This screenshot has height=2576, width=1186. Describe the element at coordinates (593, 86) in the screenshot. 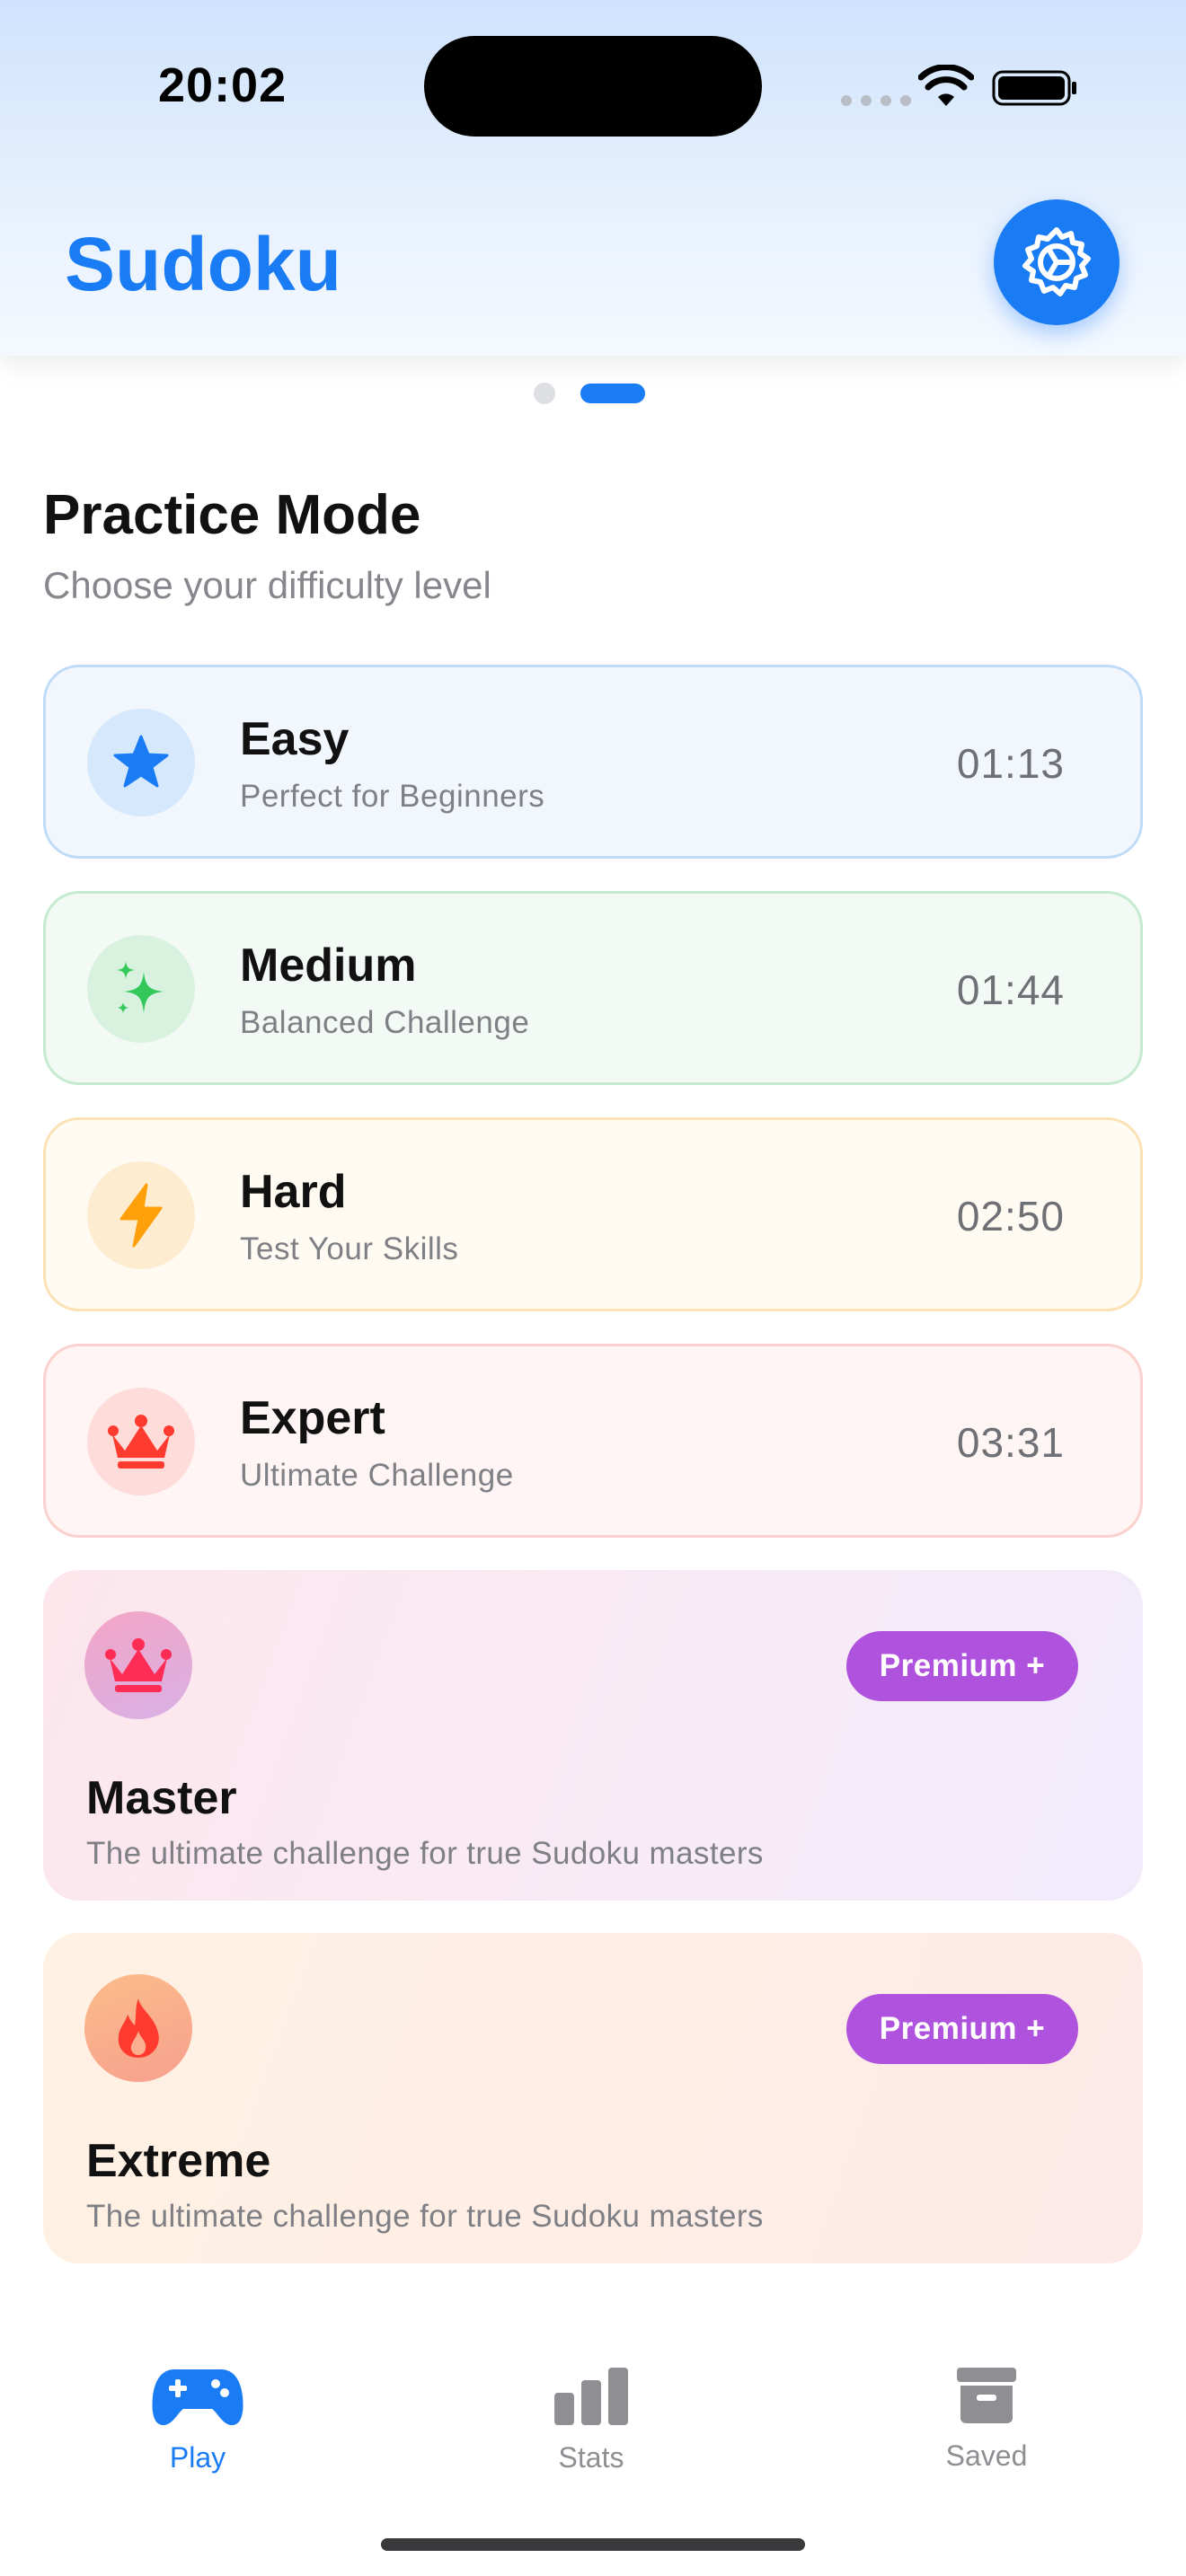

I see `dynamic-island` at that location.